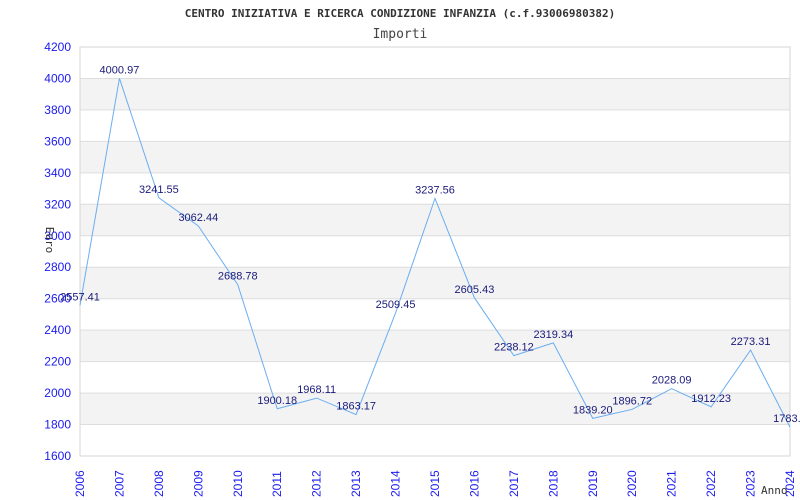  What do you see at coordinates (57, 204) in the screenshot?
I see `y-tick-label: 3200` at bounding box center [57, 204].